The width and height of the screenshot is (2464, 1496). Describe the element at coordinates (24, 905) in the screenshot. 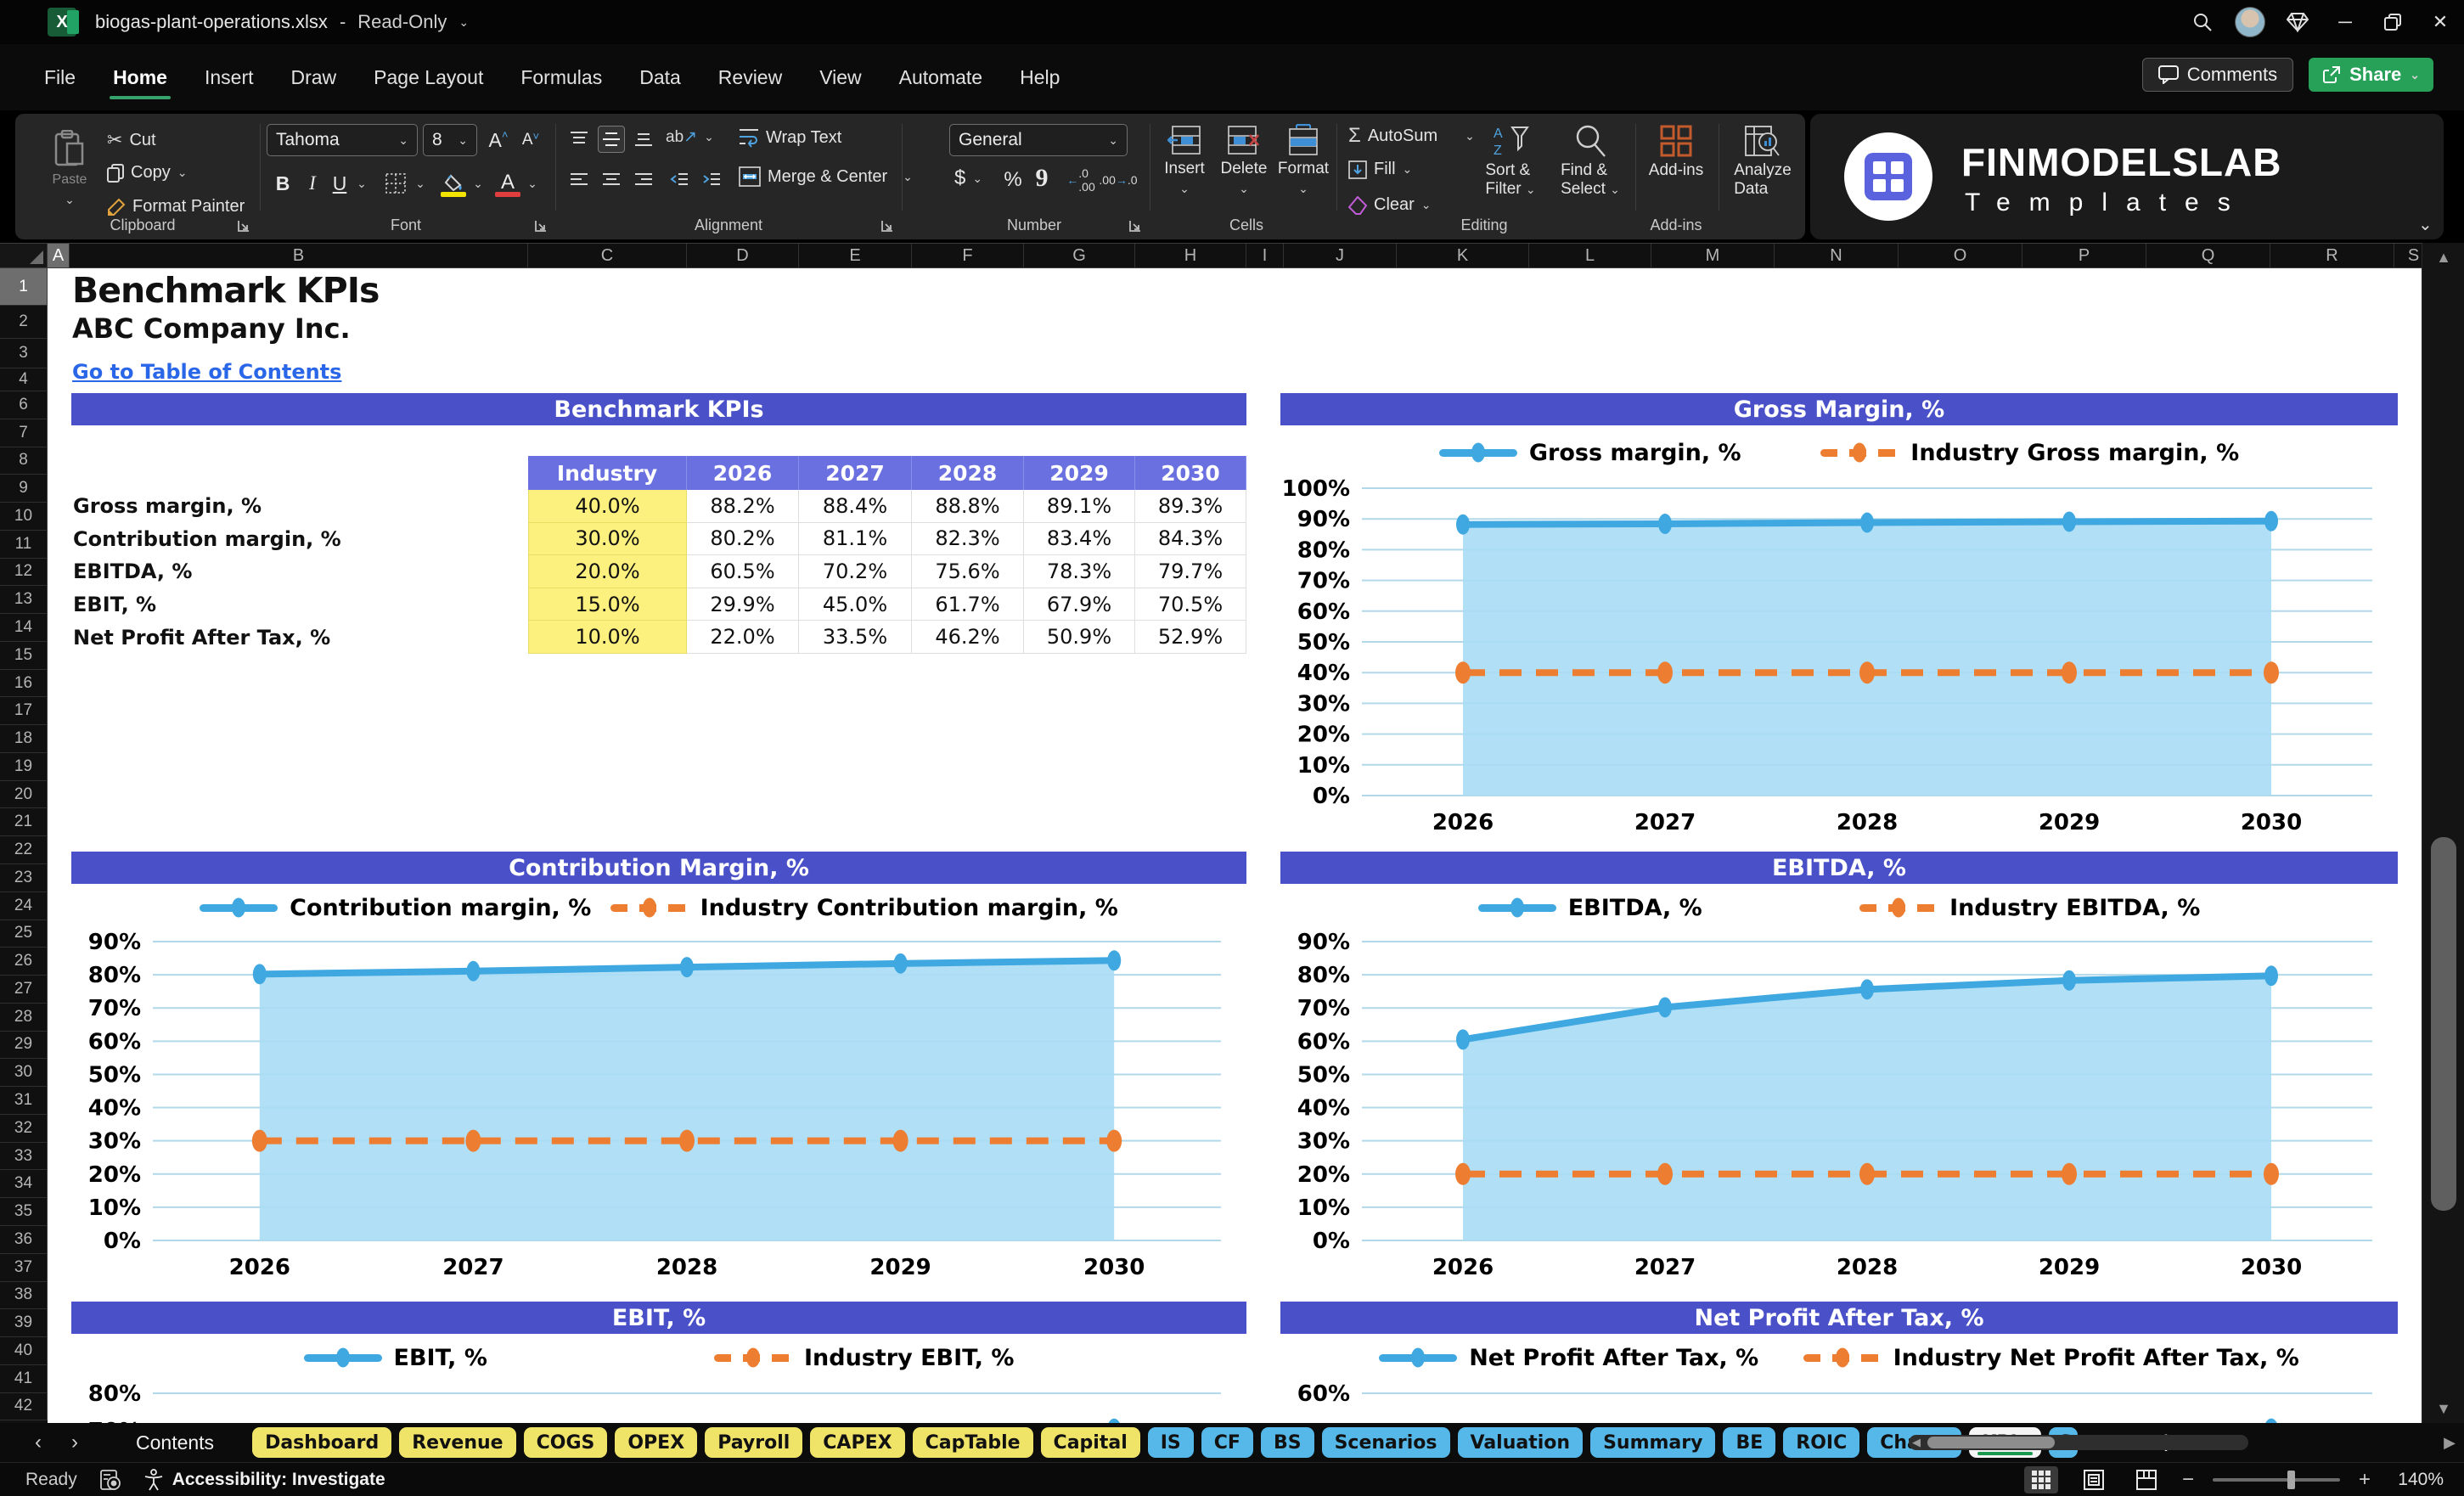

I see `row-header: 24` at that location.